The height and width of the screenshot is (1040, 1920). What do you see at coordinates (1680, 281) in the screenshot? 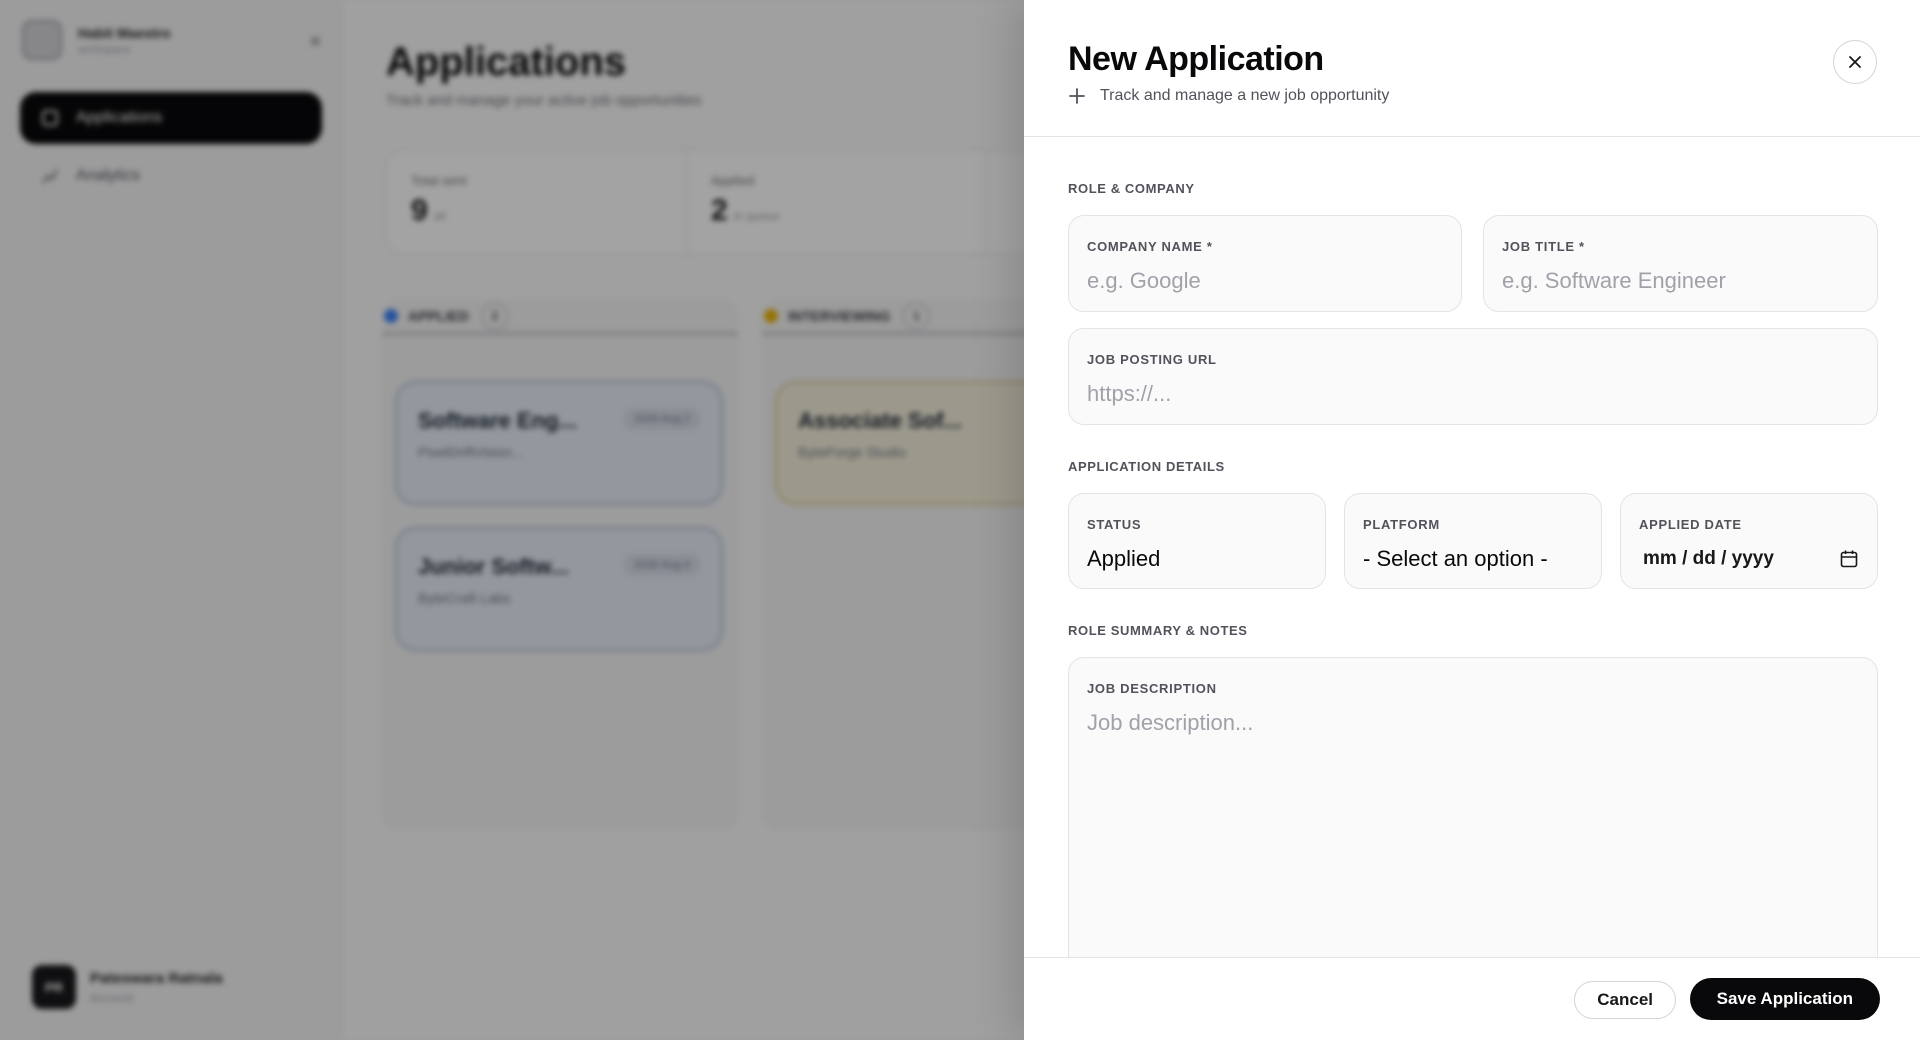
I see `job-title-input` at bounding box center [1680, 281].